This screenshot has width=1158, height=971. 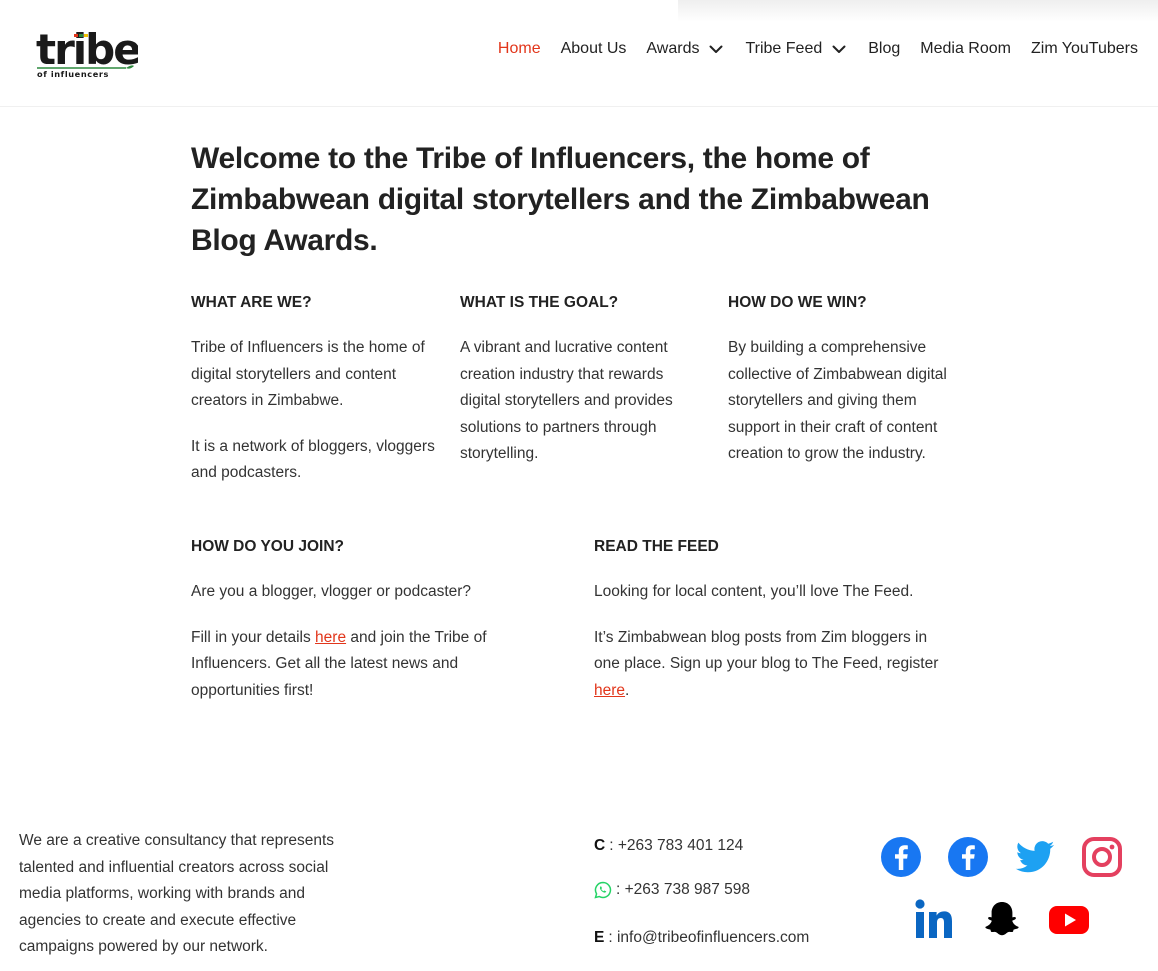 I want to click on nav-zim-youtubers: Zim YouTubers, so click(x=1084, y=49).